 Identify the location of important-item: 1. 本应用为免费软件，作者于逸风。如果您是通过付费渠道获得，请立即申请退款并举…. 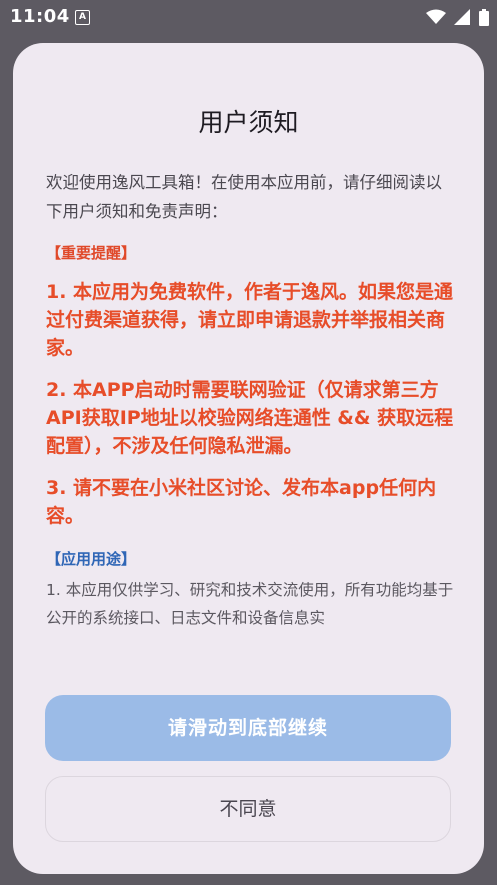
(250, 320).